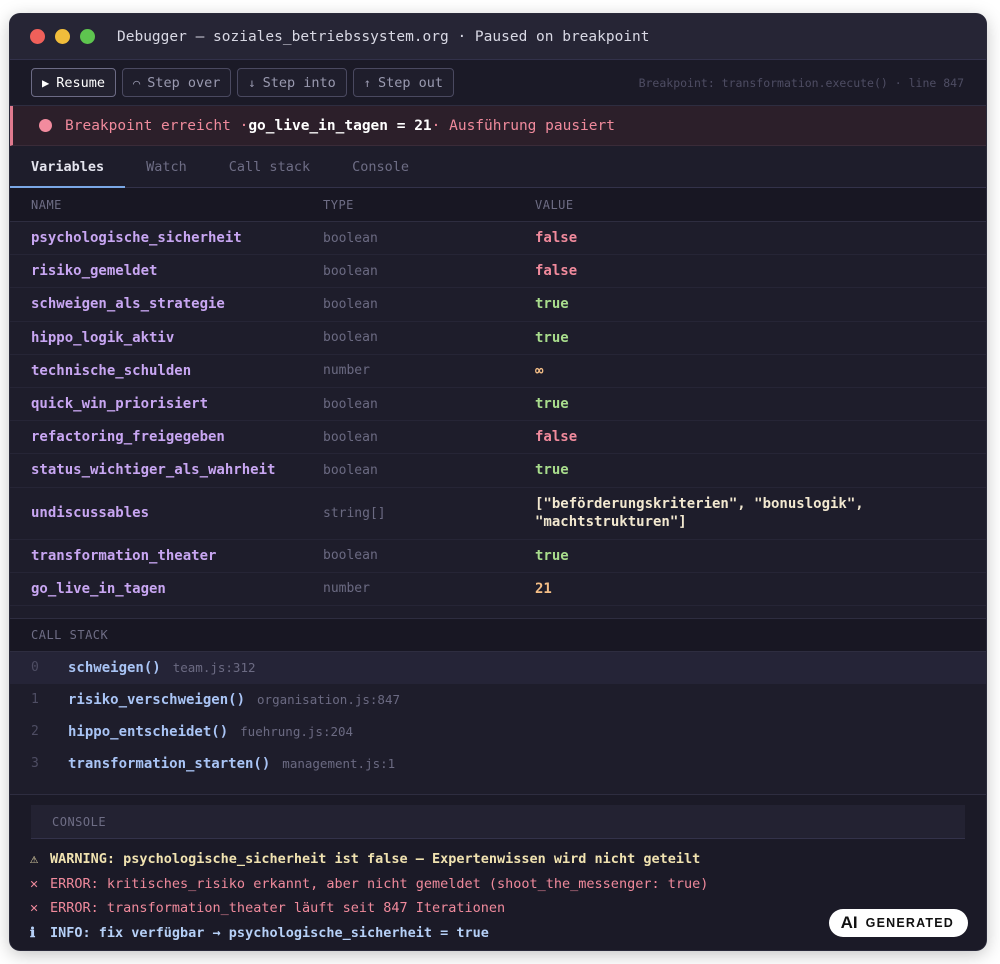 Image resolution: width=1000 pixels, height=964 pixels. What do you see at coordinates (157, 125) in the screenshot?
I see `banner-prefix: Breakpoint erreicht ·` at bounding box center [157, 125].